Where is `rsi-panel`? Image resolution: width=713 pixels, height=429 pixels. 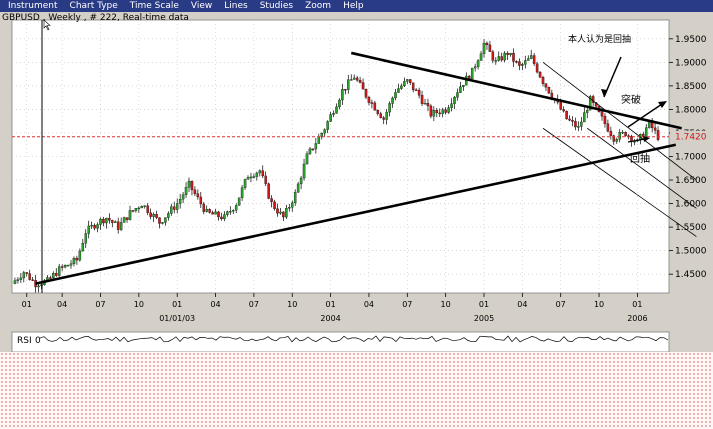 rsi-panel is located at coordinates (340, 341).